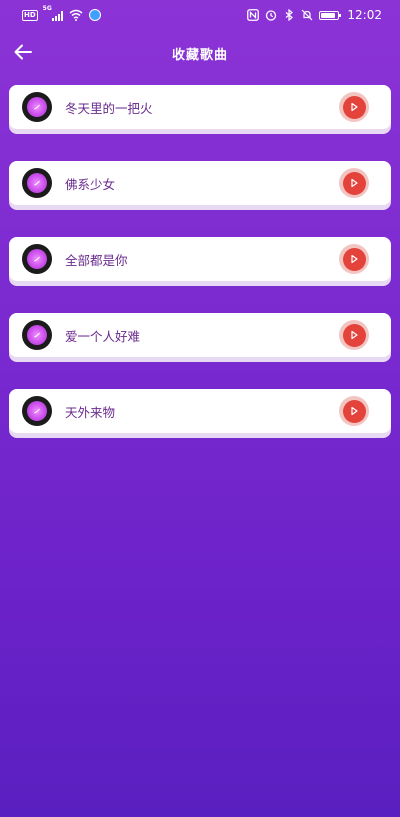  Describe the element at coordinates (47, 8) in the screenshot. I see `network-type-label: 5G` at that location.